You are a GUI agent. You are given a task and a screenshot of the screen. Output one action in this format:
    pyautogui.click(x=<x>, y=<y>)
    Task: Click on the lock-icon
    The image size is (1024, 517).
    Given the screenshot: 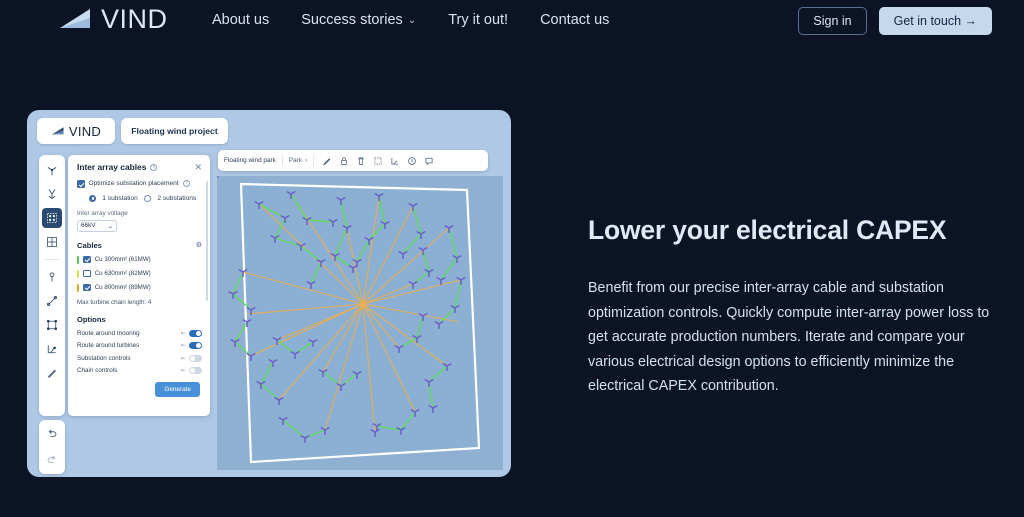 What is the action you would take?
    pyautogui.click(x=344, y=161)
    